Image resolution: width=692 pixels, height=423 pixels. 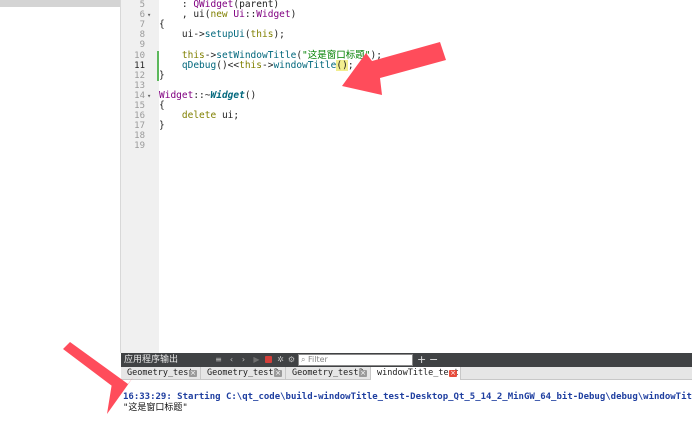 What do you see at coordinates (151, 360) in the screenshot?
I see `output-pane-title: 应用程序输出` at bounding box center [151, 360].